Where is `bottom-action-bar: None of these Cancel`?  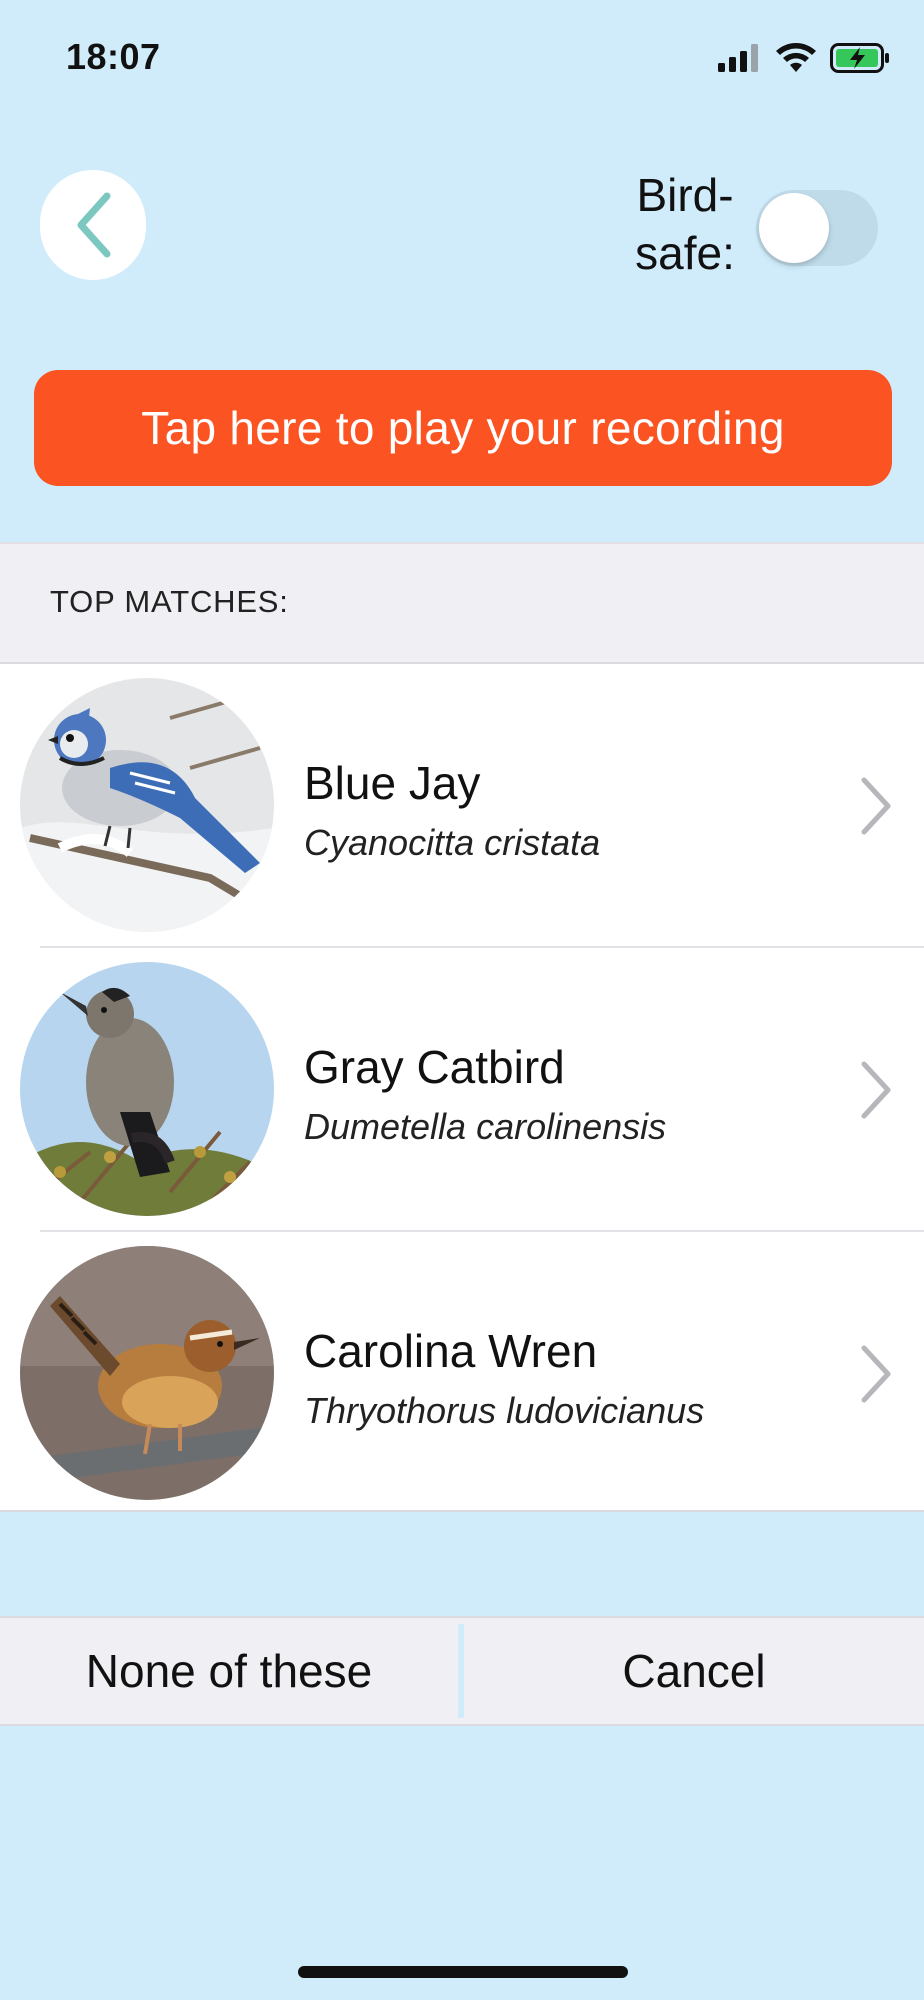 bottom-action-bar: None of these Cancel is located at coordinates (462, 1671).